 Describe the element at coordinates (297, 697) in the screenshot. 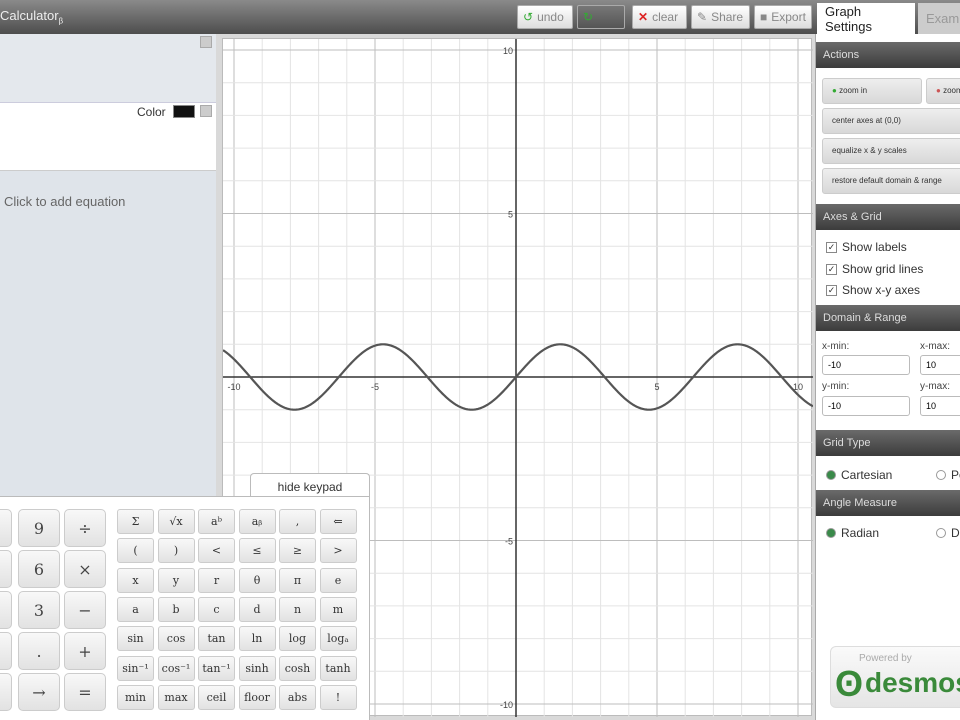

I see `keypad-key: abs` at that location.